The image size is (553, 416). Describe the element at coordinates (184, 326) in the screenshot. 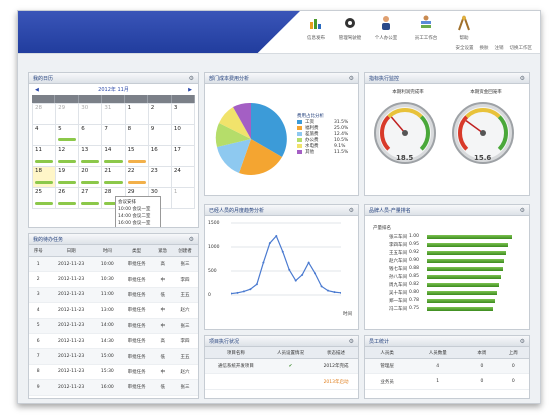

I see `cell: 张三` at that location.